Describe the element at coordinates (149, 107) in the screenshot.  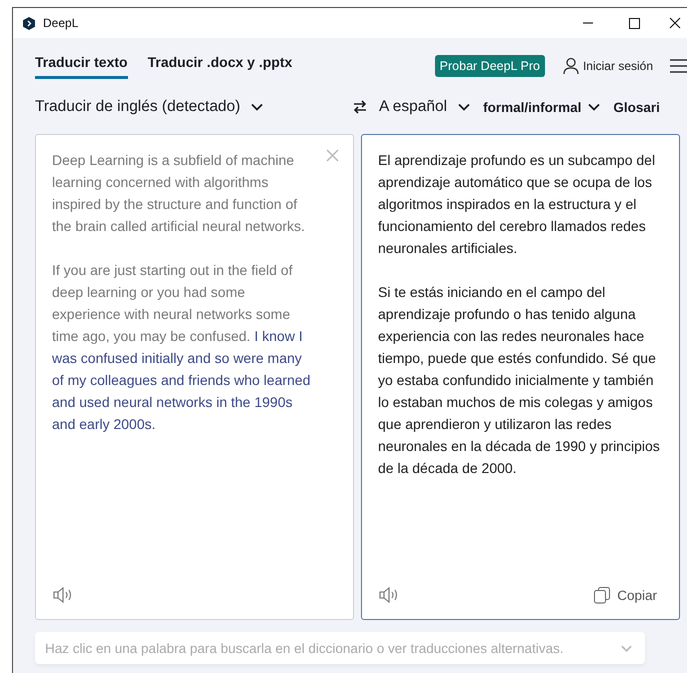
I see `source-language-dropdown: Traducir de inglés (detectado)` at that location.